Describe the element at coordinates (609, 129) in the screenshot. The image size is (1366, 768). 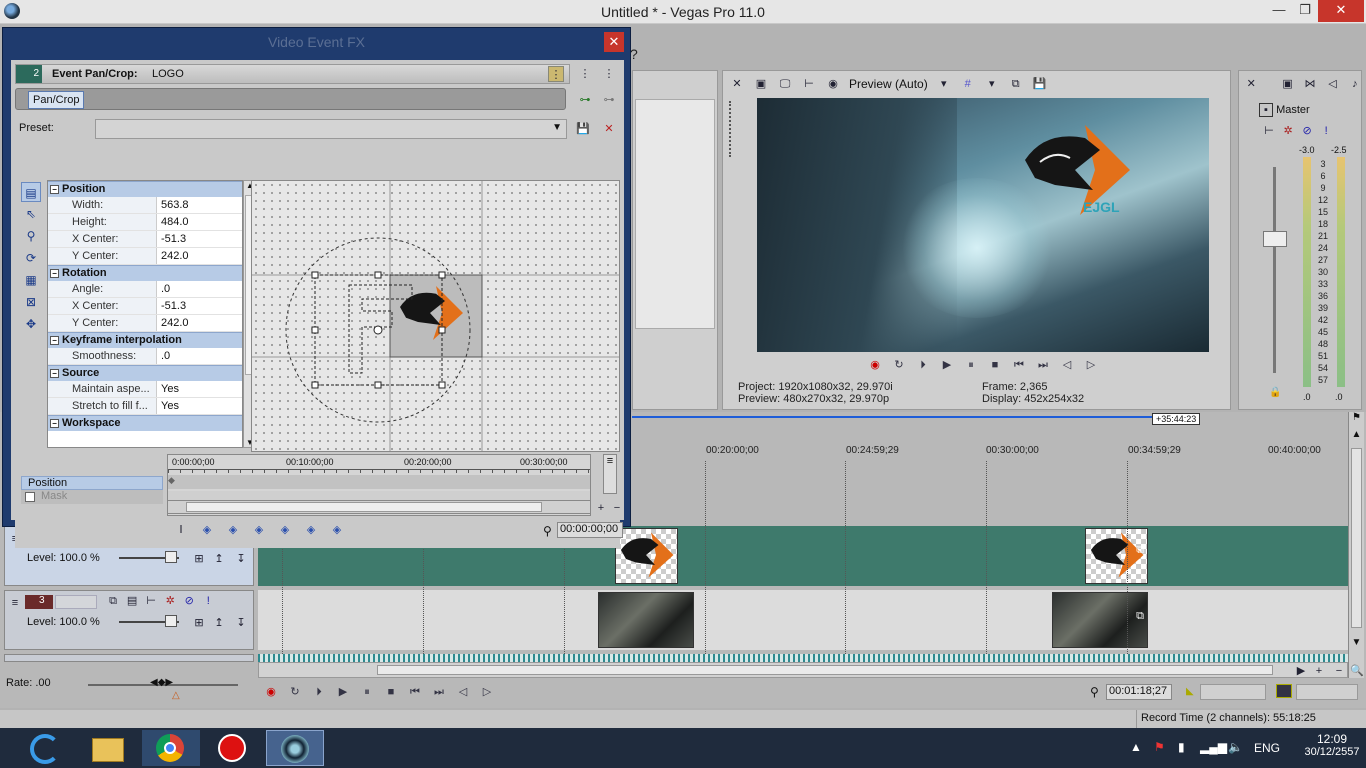
I see `delete-preset-icon: ✕` at that location.